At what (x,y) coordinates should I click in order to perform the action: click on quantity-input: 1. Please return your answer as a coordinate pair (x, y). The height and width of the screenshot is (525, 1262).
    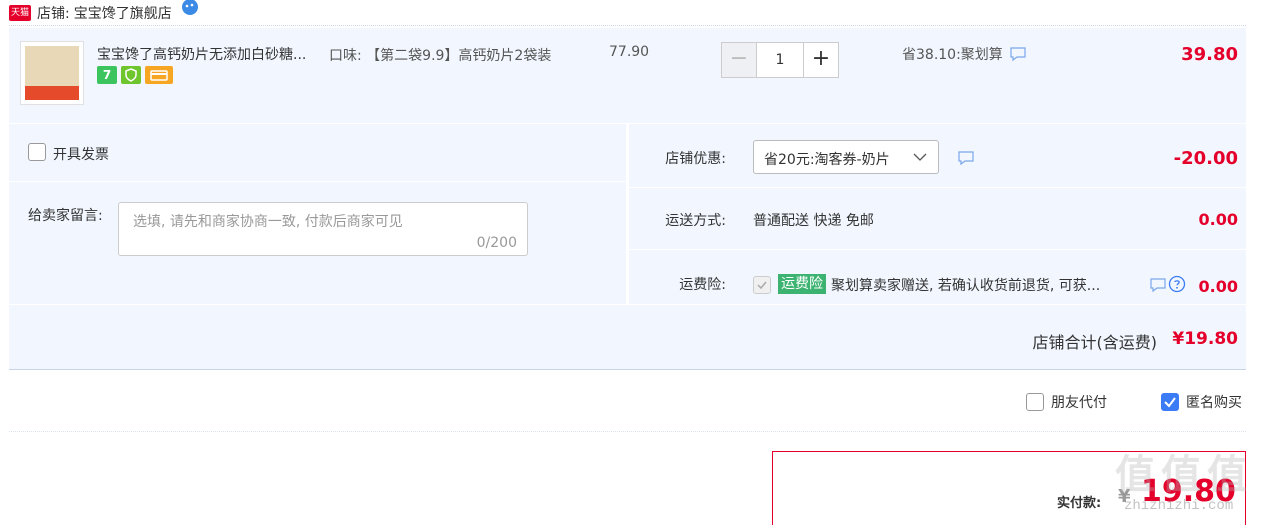
    Looking at the image, I should click on (780, 60).